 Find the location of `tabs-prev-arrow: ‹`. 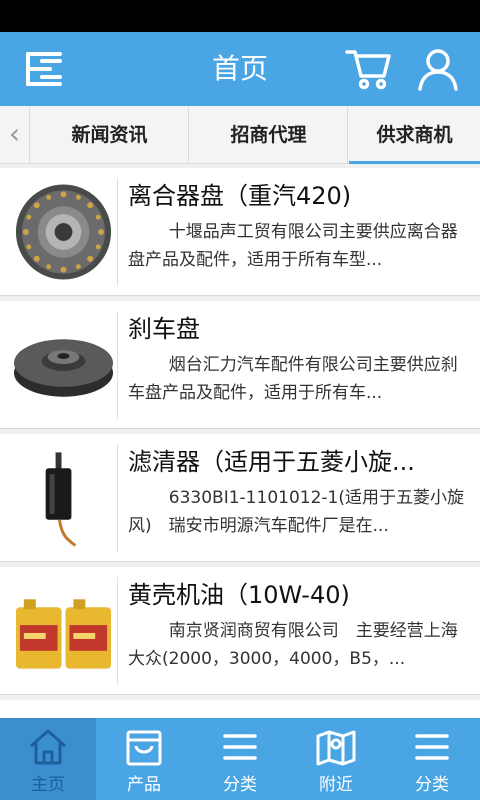

tabs-prev-arrow: ‹ is located at coordinates (15, 135).